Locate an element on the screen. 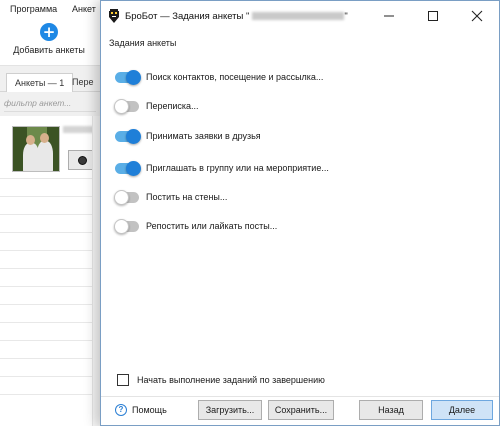 This screenshot has width=500, height=426. minimize-icon is located at coordinates (389, 16).